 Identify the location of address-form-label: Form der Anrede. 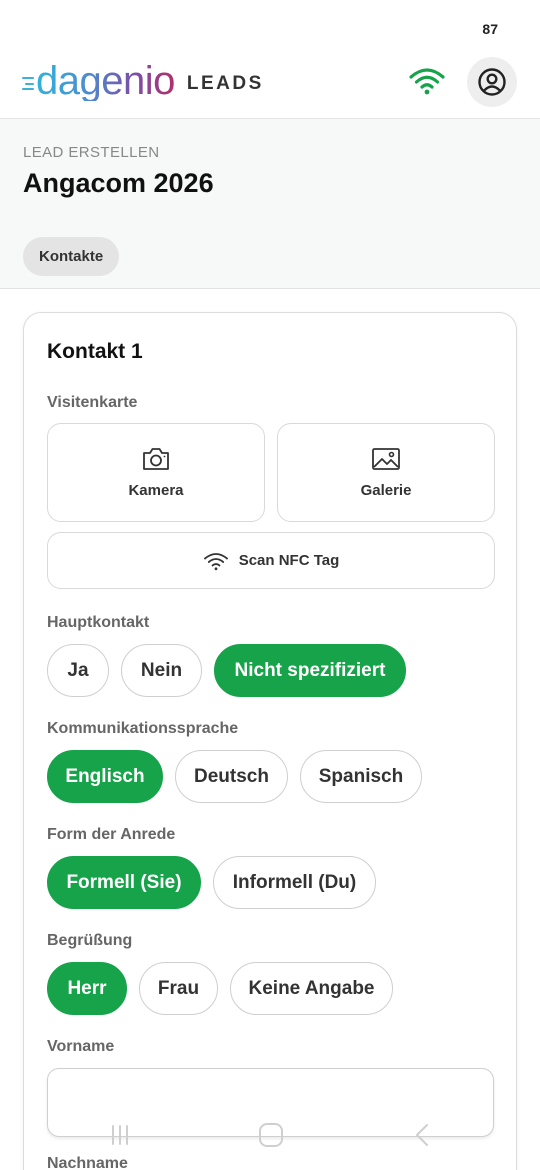
(111, 834).